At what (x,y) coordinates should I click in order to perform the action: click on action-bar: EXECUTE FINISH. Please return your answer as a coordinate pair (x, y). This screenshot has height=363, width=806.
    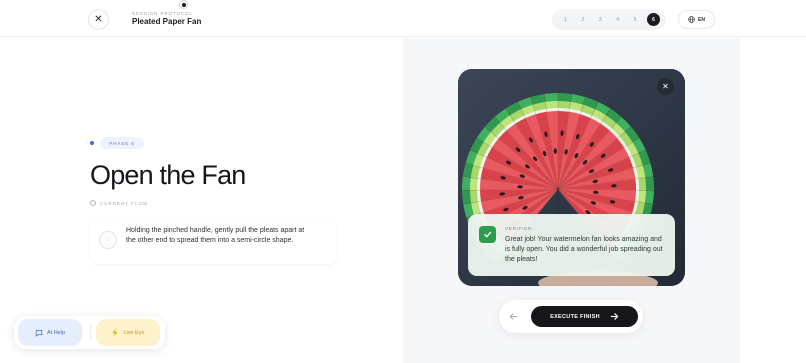
    Looking at the image, I should click on (571, 316).